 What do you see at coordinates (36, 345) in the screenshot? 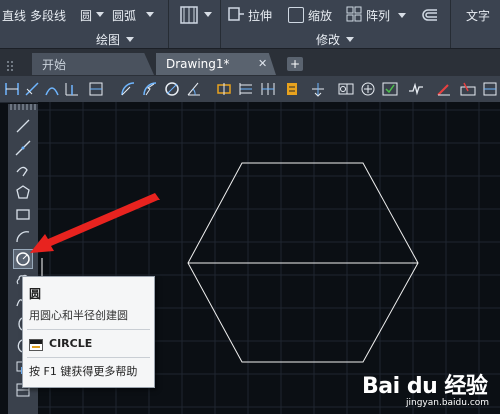
I see `command-line-icon` at bounding box center [36, 345].